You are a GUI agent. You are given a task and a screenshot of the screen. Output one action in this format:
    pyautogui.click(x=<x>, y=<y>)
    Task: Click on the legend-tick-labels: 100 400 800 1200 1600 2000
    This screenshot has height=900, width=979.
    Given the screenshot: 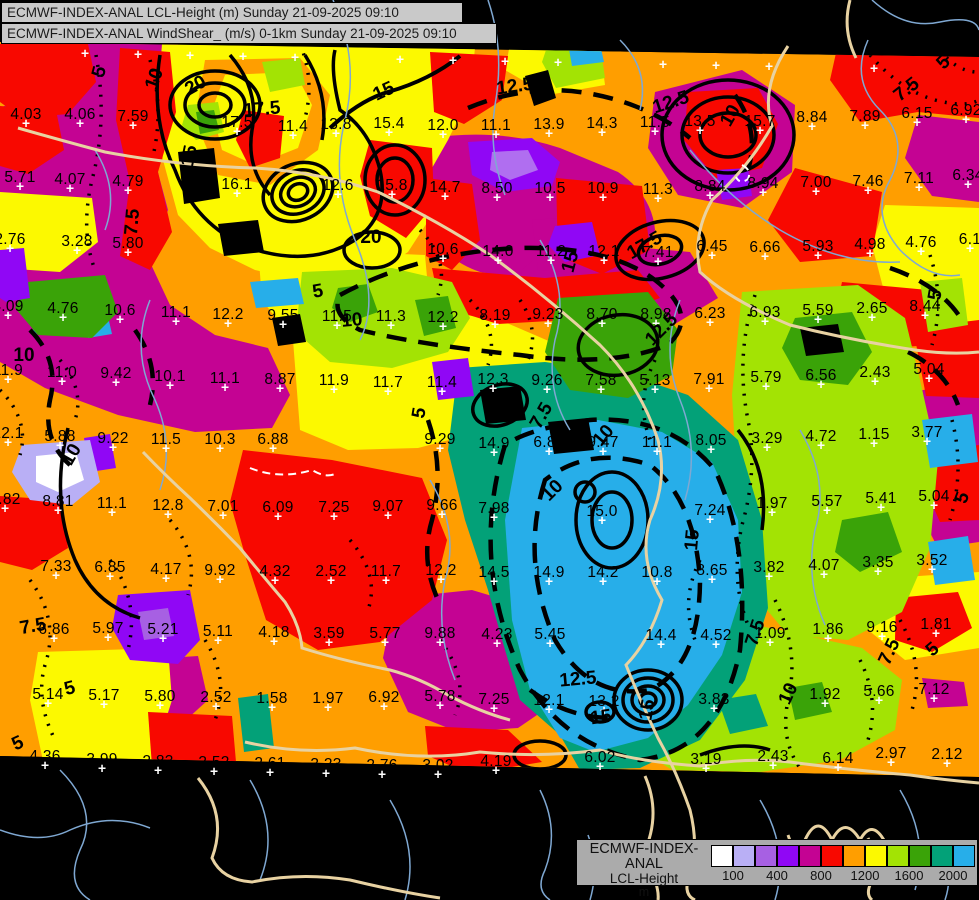 What is the action you would take?
    pyautogui.click(x=843, y=875)
    